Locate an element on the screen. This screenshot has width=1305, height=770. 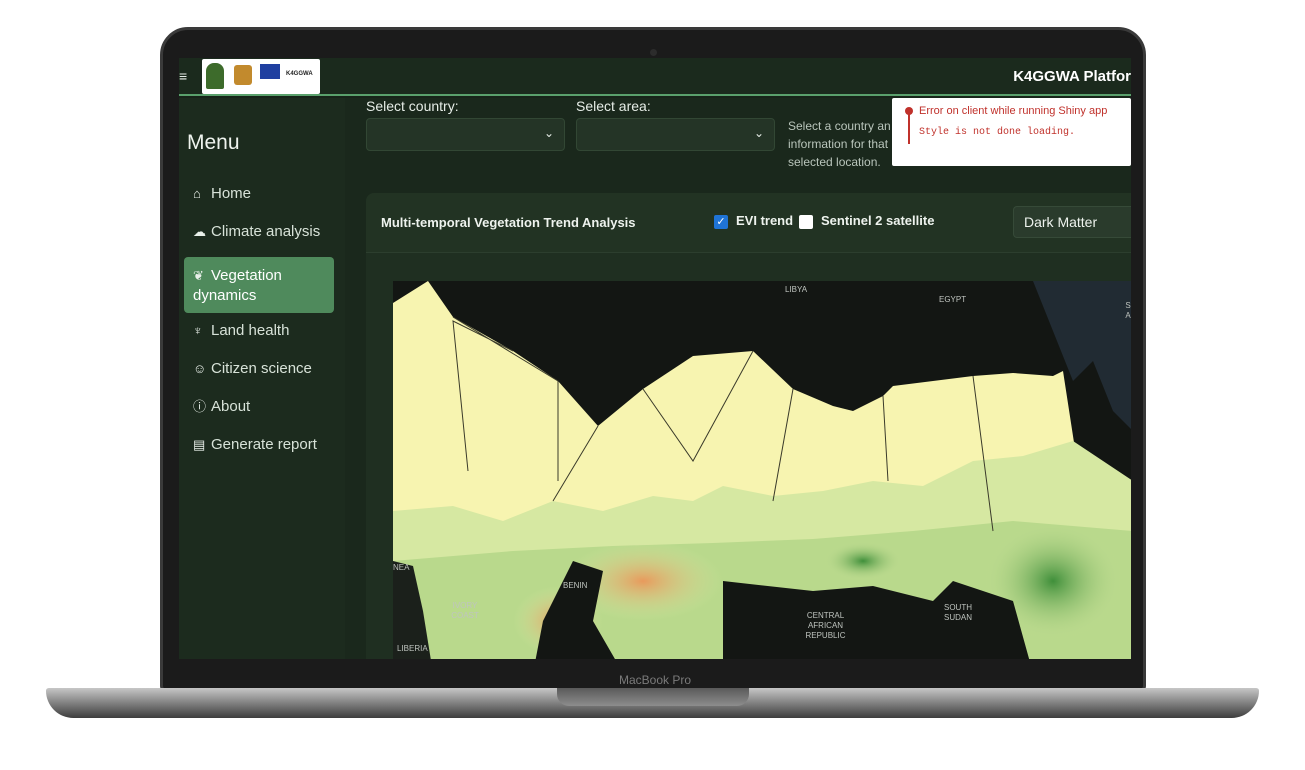
seedling-icon: ♆ is located at coordinates (198, 330).